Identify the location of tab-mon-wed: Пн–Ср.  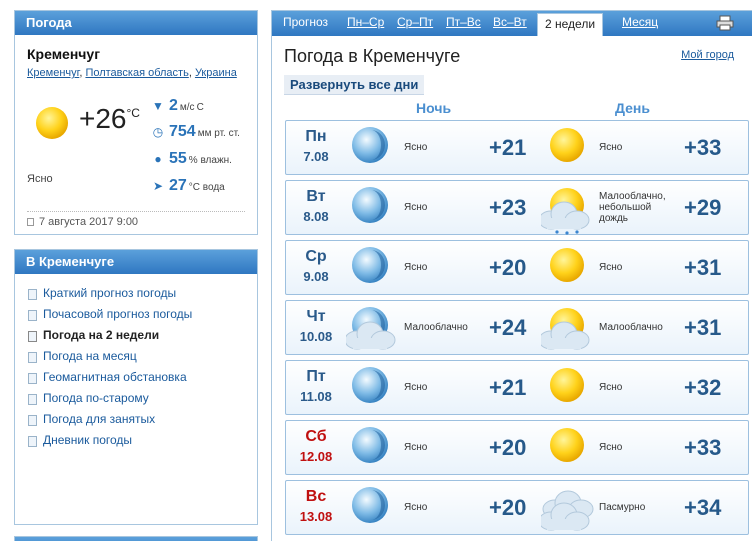
(365, 22).